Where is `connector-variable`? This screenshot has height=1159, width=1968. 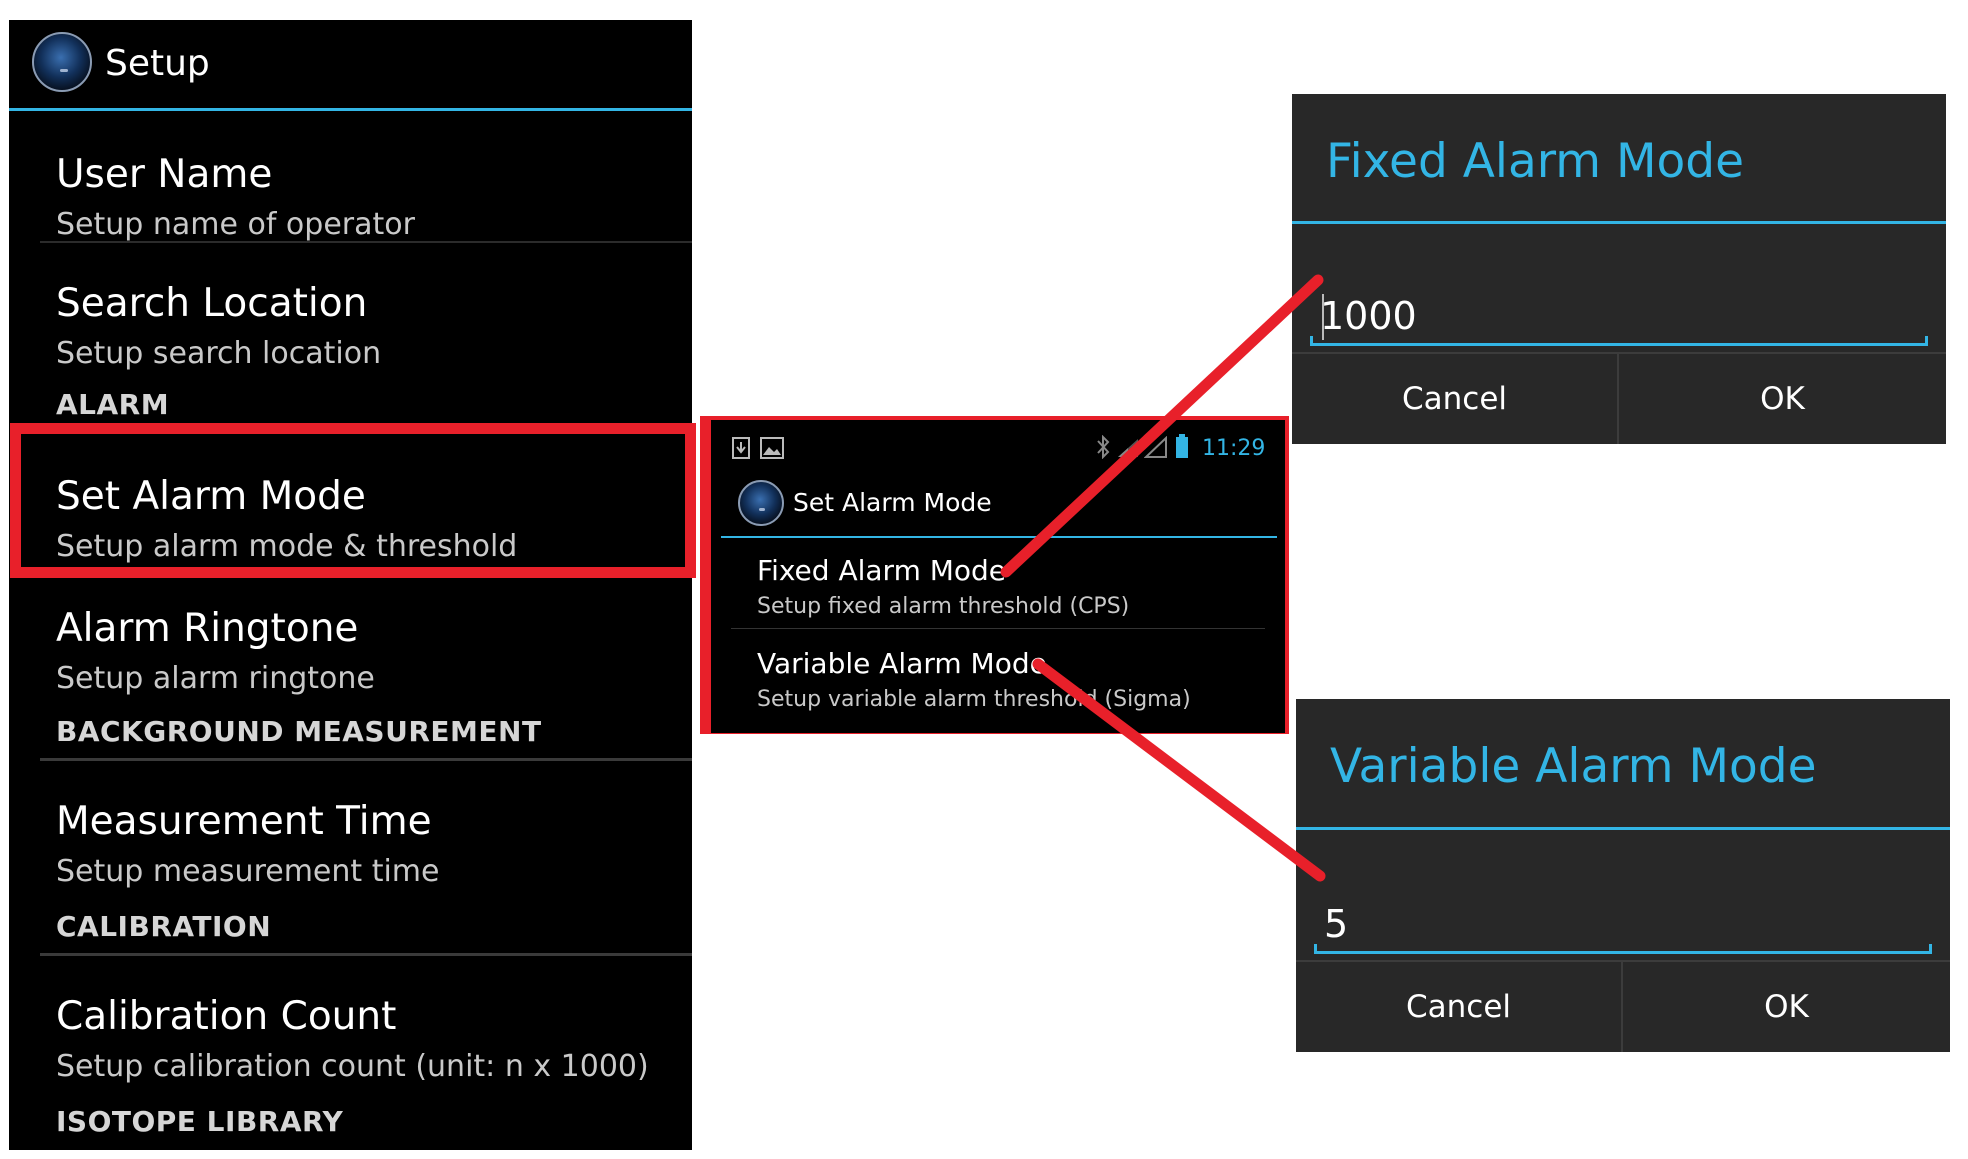 connector-variable is located at coordinates (1179, 770).